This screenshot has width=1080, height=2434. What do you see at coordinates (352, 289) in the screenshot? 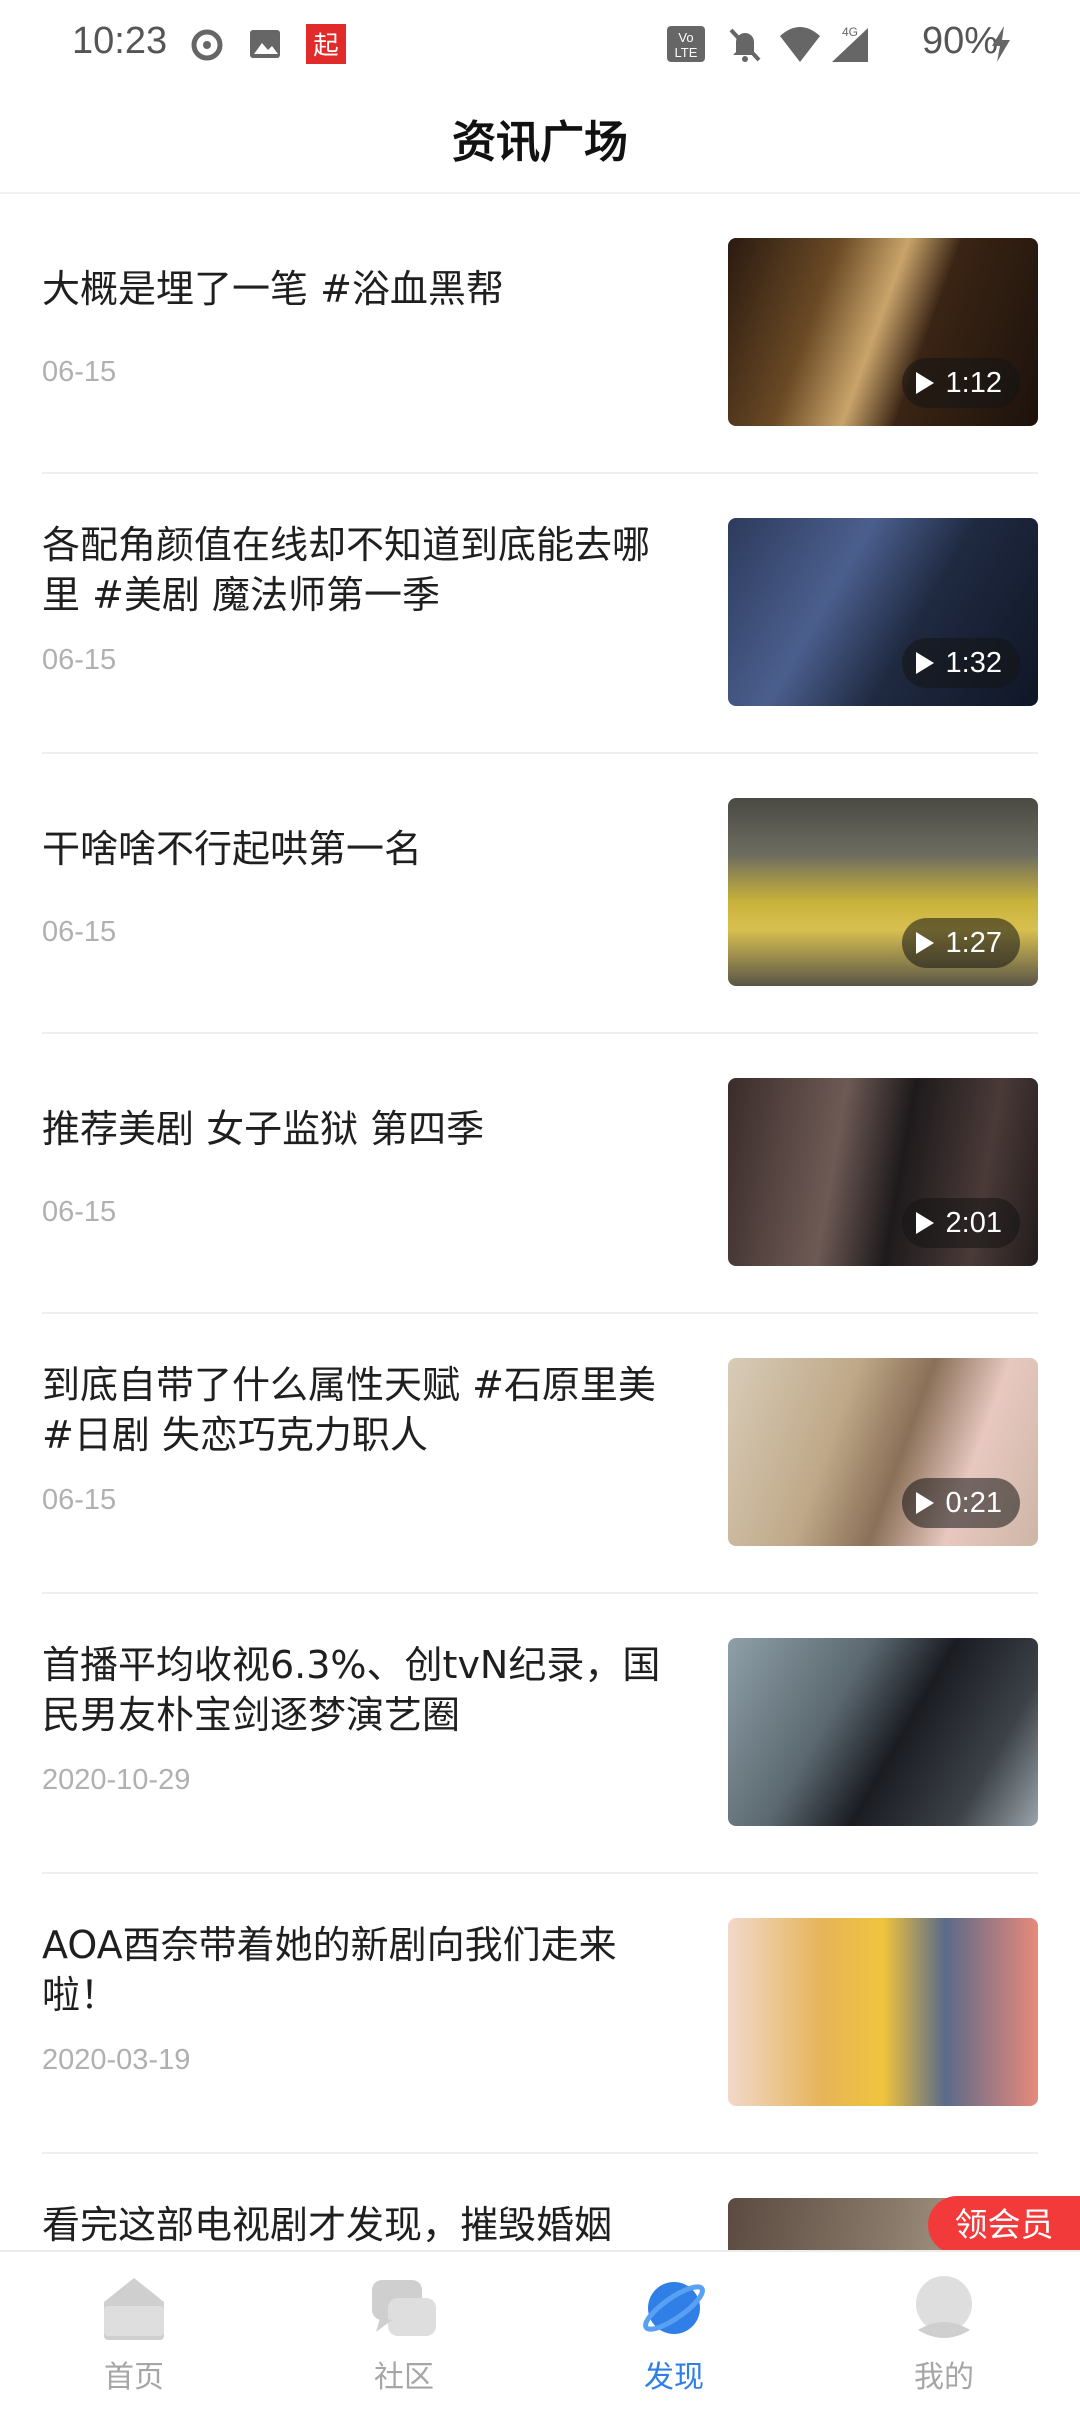
I see `news-title: 大概是埋了一笔 #浴血黑帮` at bounding box center [352, 289].